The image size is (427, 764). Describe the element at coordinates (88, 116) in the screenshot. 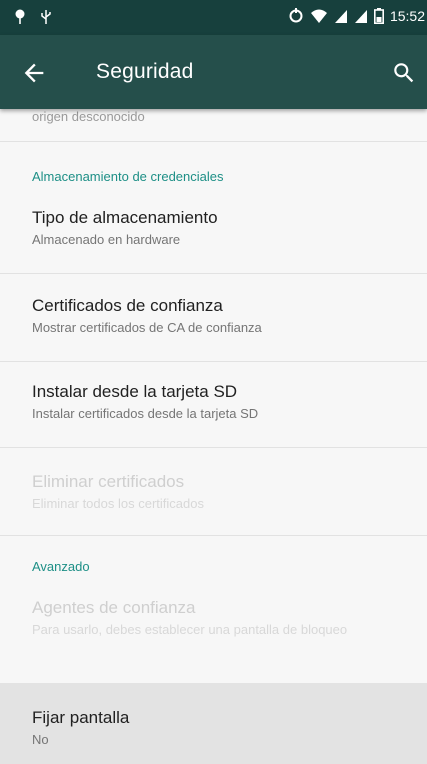

I see `partial-item-summary: origen desconocido` at that location.